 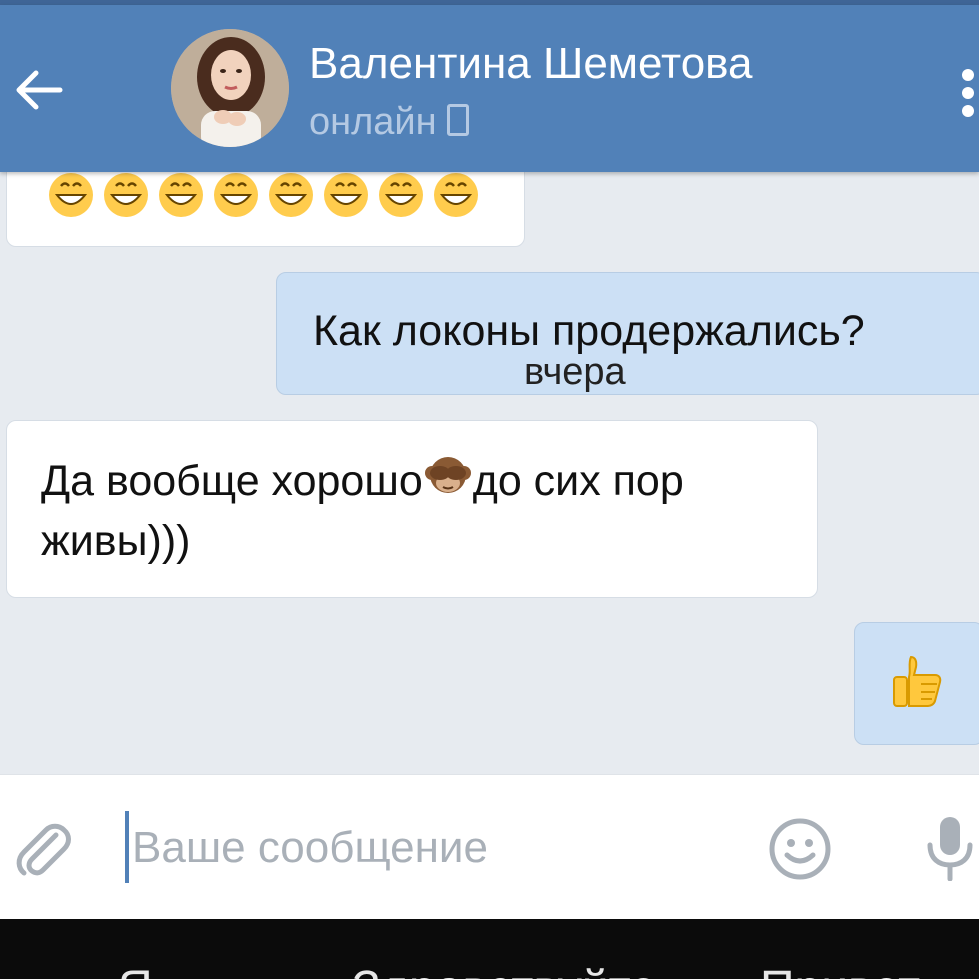 I want to click on paperclip-icon, so click(x=43, y=849).